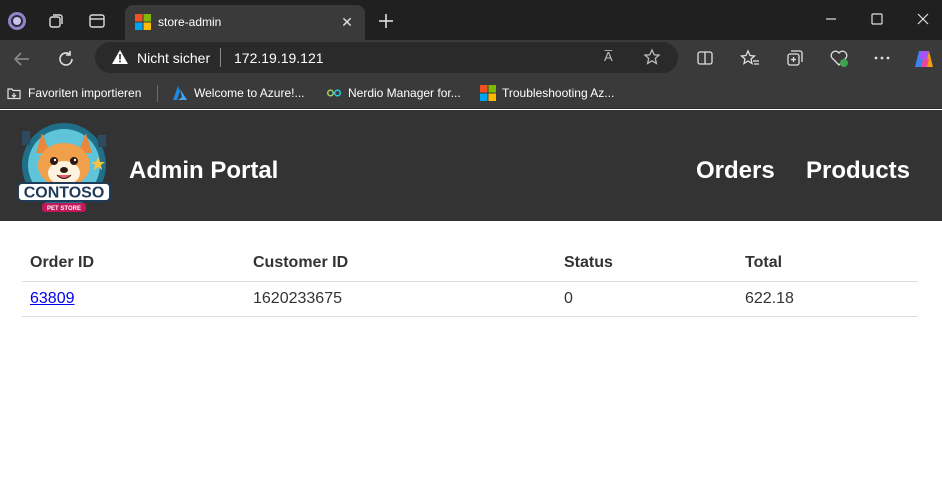  Describe the element at coordinates (347, 22) in the screenshot. I see `close-tab-icon: ✕` at that location.